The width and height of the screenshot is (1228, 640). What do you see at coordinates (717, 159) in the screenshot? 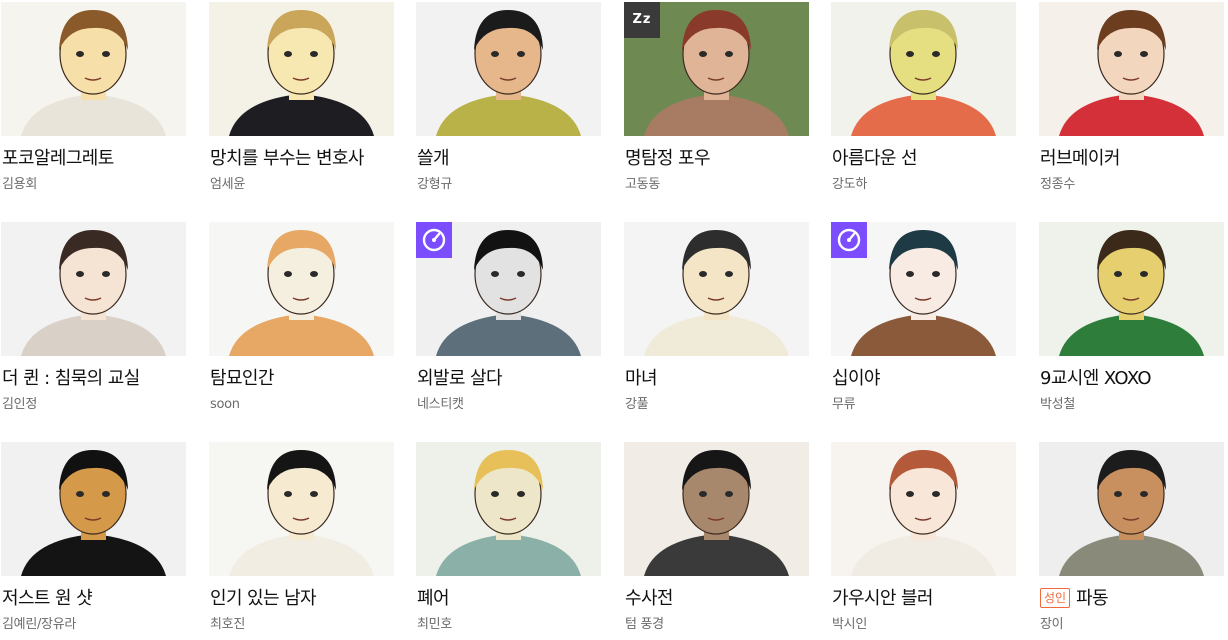
I see `webtoon-title: 명탐정 포우` at bounding box center [717, 159].